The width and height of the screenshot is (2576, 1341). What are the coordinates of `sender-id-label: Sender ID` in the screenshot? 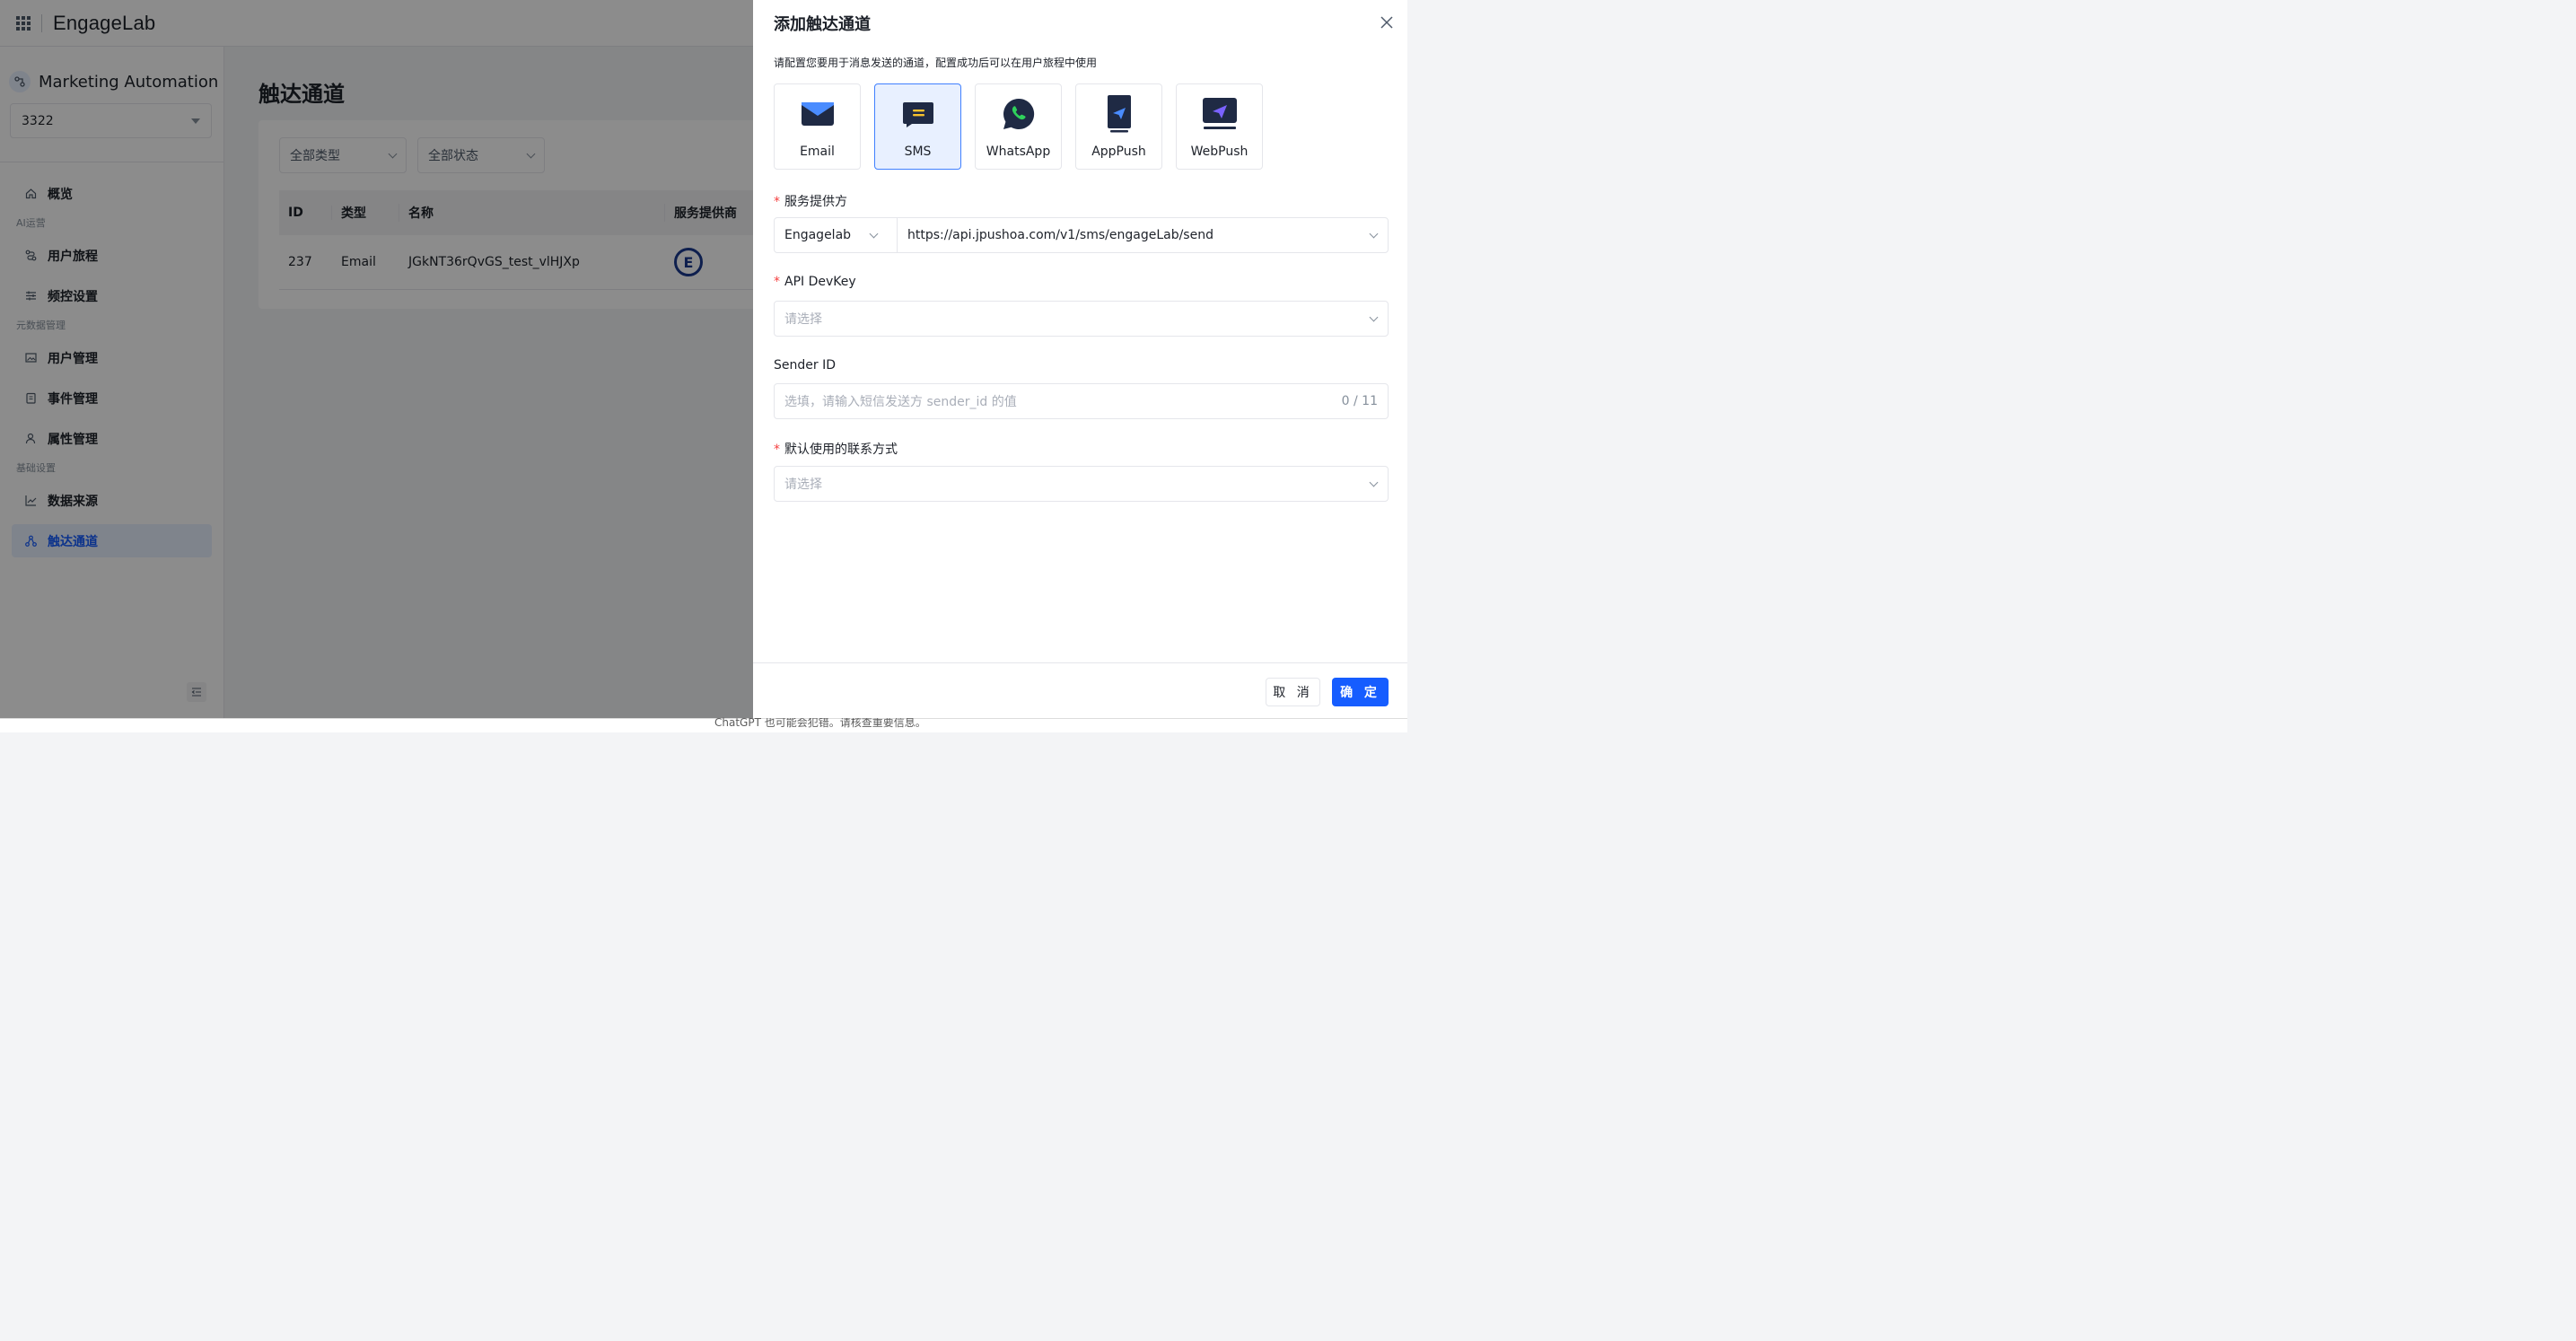 It's located at (805, 365).